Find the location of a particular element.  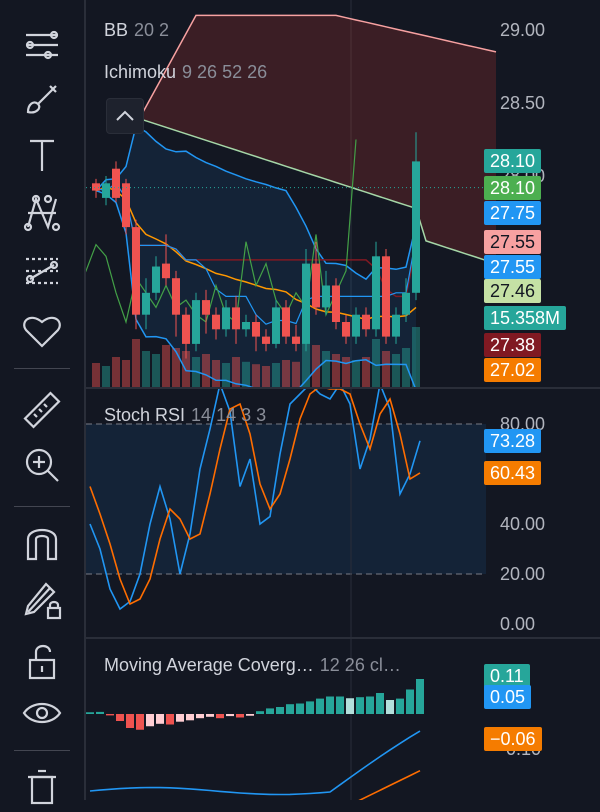

legend-bb: BB 20 2 is located at coordinates (136, 30).